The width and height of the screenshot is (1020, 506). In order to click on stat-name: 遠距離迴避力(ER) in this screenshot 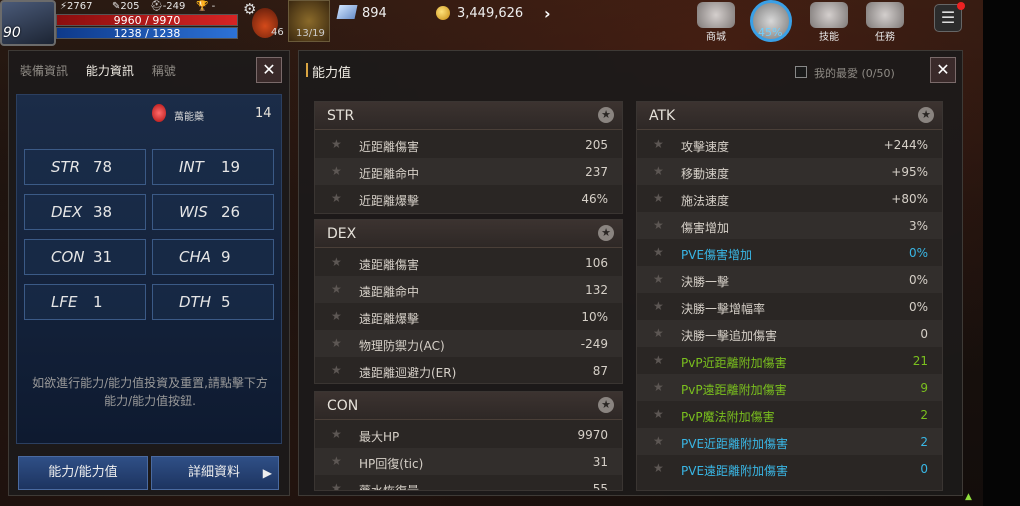, I will do `click(408, 373)`.